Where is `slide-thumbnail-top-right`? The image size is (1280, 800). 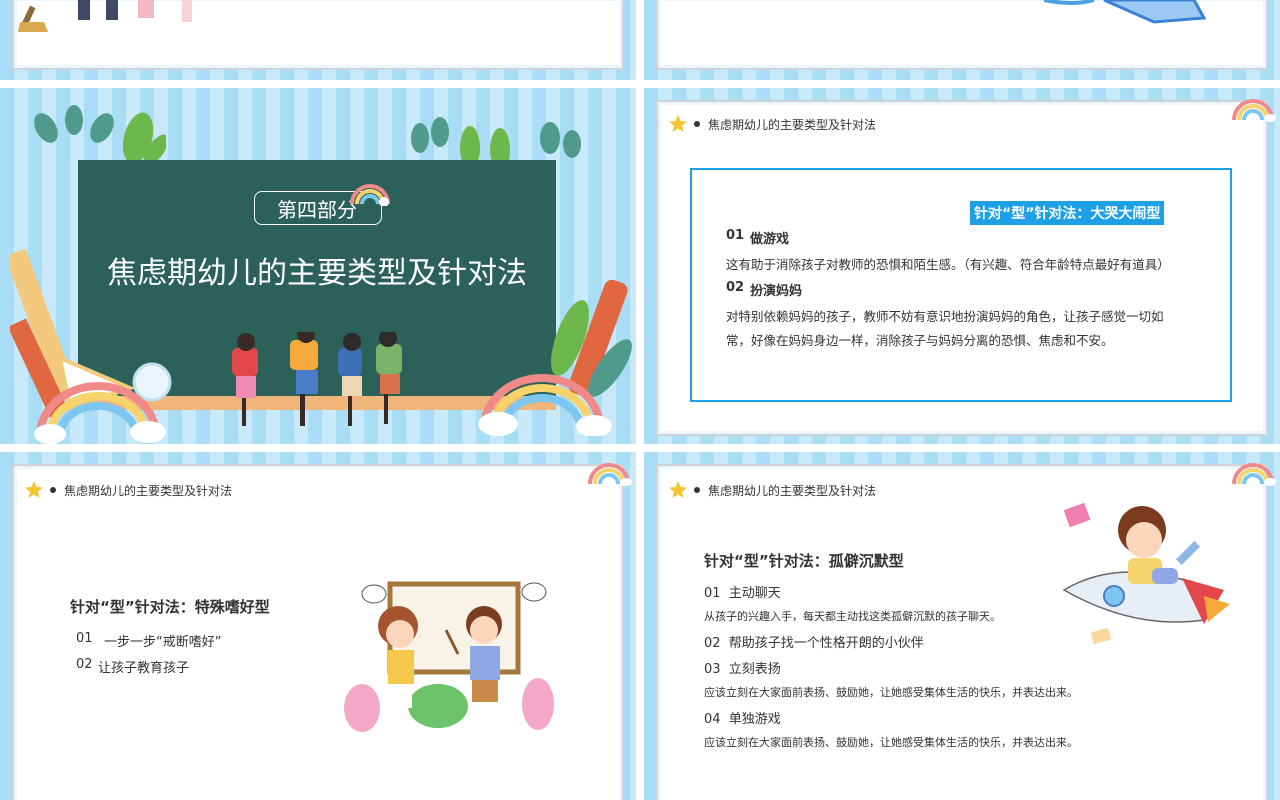
slide-thumbnail-top-right is located at coordinates (962, 40).